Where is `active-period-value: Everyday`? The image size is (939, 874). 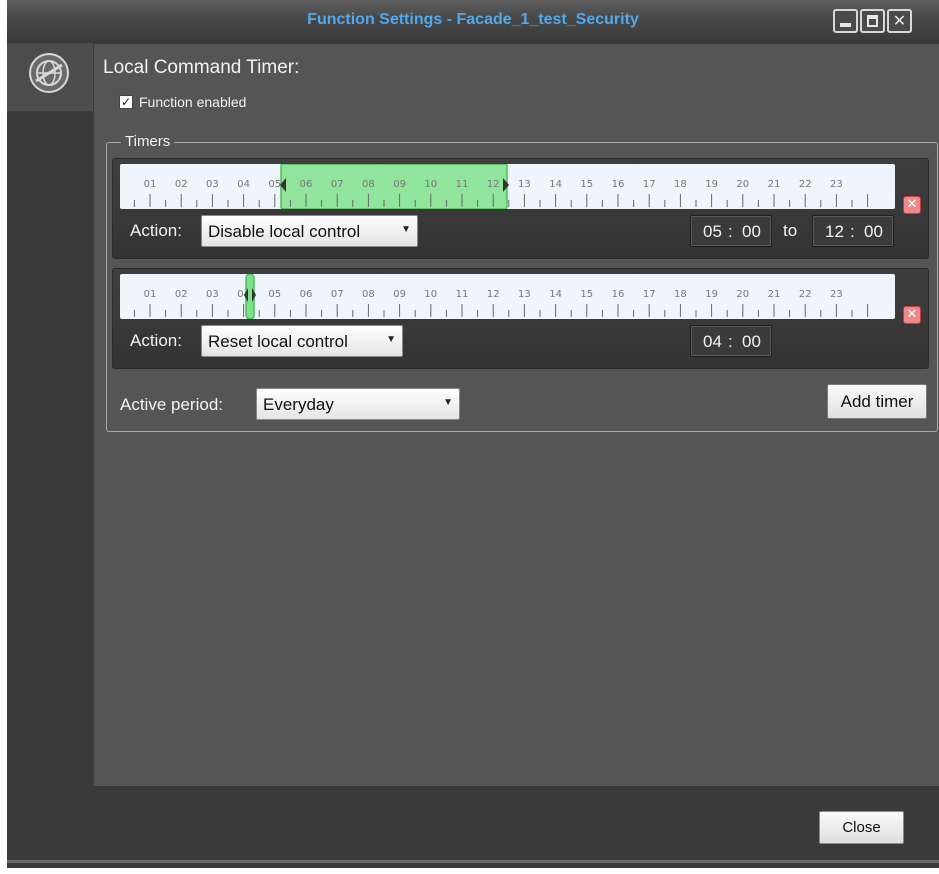 active-period-value: Everyday is located at coordinates (298, 404).